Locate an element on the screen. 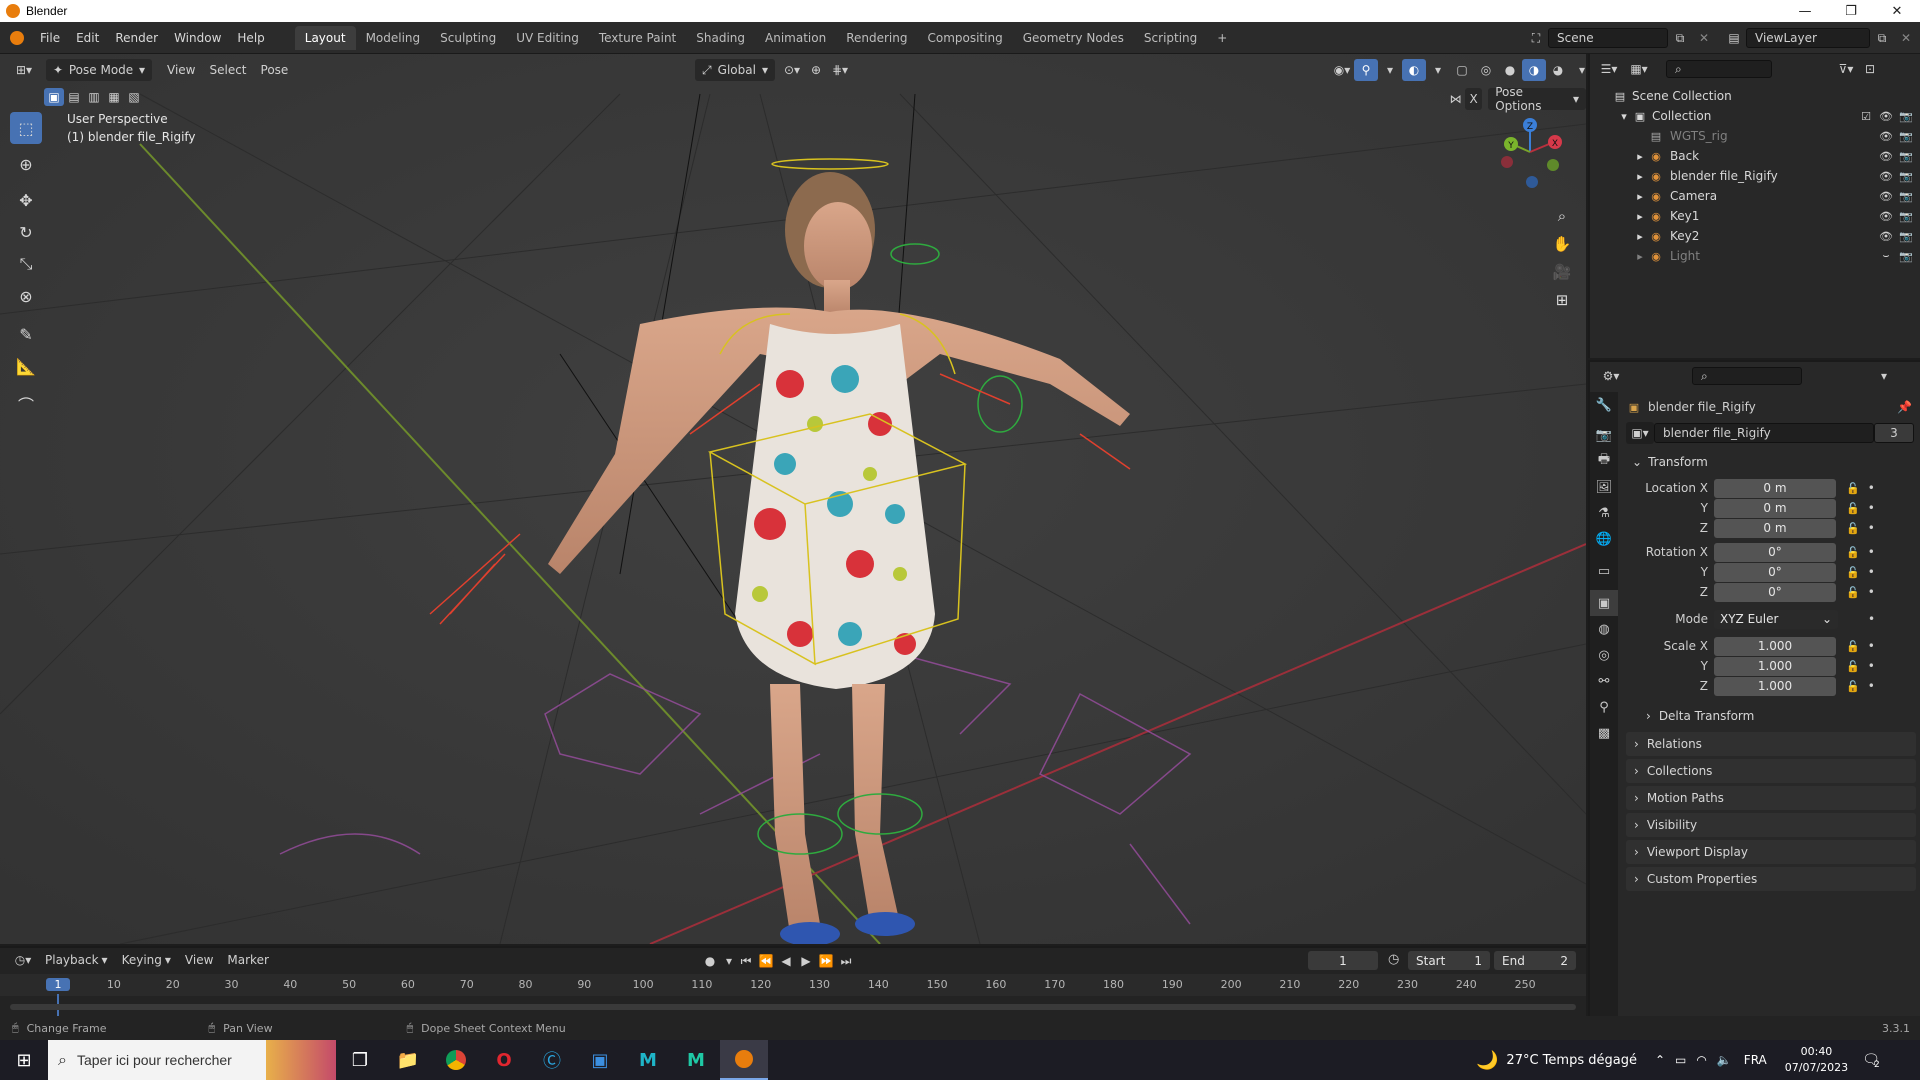  menu-edit: Edit is located at coordinates (87, 38).